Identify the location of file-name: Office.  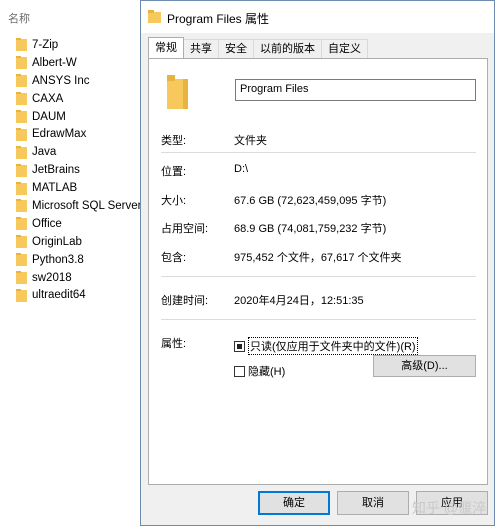
(47, 223).